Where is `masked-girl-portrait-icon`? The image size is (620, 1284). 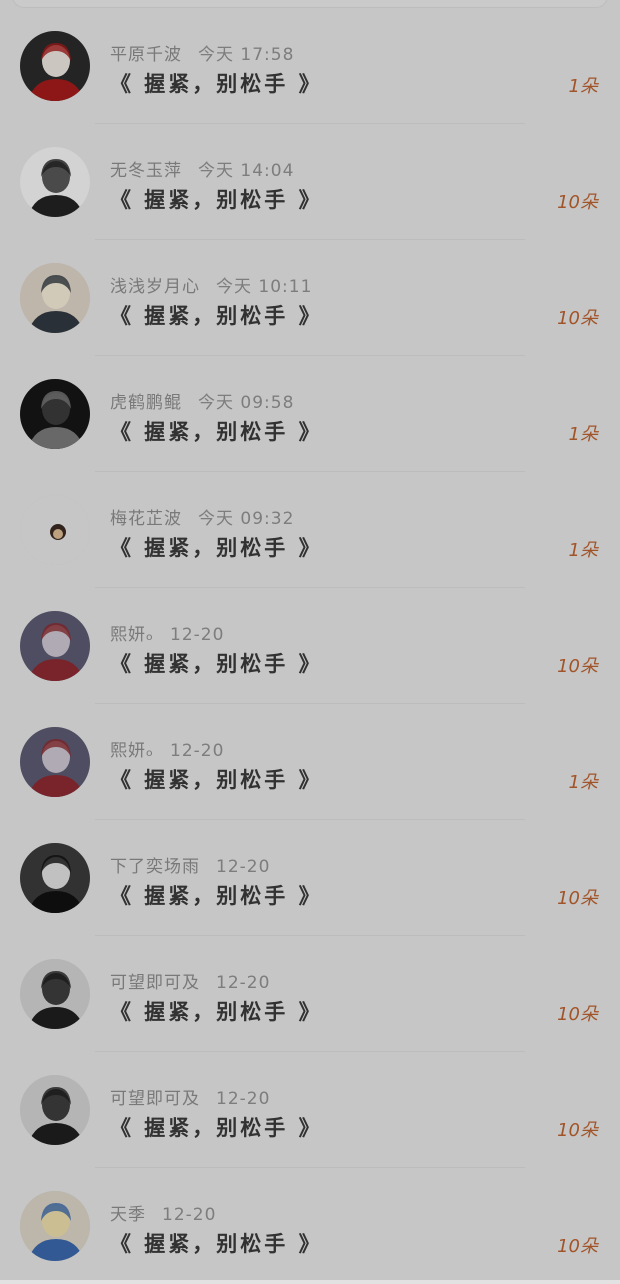 masked-girl-portrait-icon is located at coordinates (55, 878).